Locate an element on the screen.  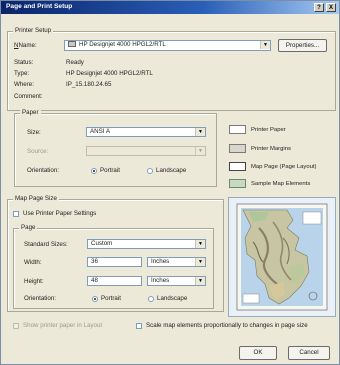
map-page-legend: Map Page (Page Layout) is located at coordinates (284, 167).